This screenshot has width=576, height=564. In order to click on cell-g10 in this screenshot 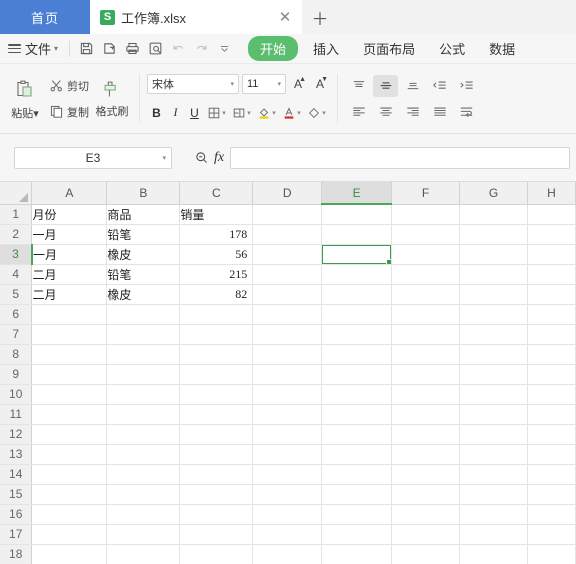, I will do `click(493, 394)`.